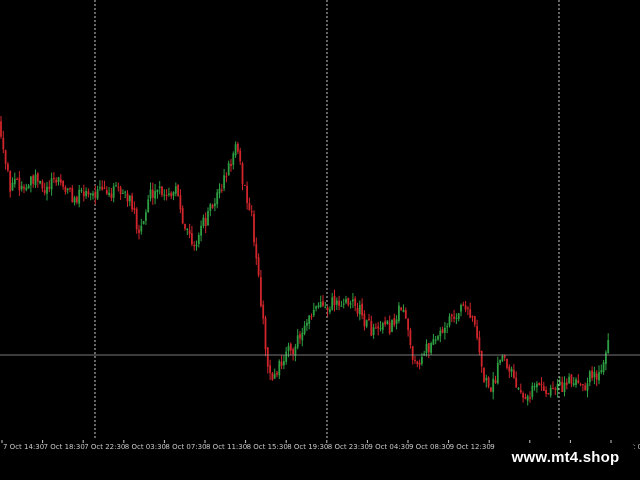  Describe the element at coordinates (104, 447) in the screenshot. I see `time-axis-label: 7 Oct 22:30` at that location.